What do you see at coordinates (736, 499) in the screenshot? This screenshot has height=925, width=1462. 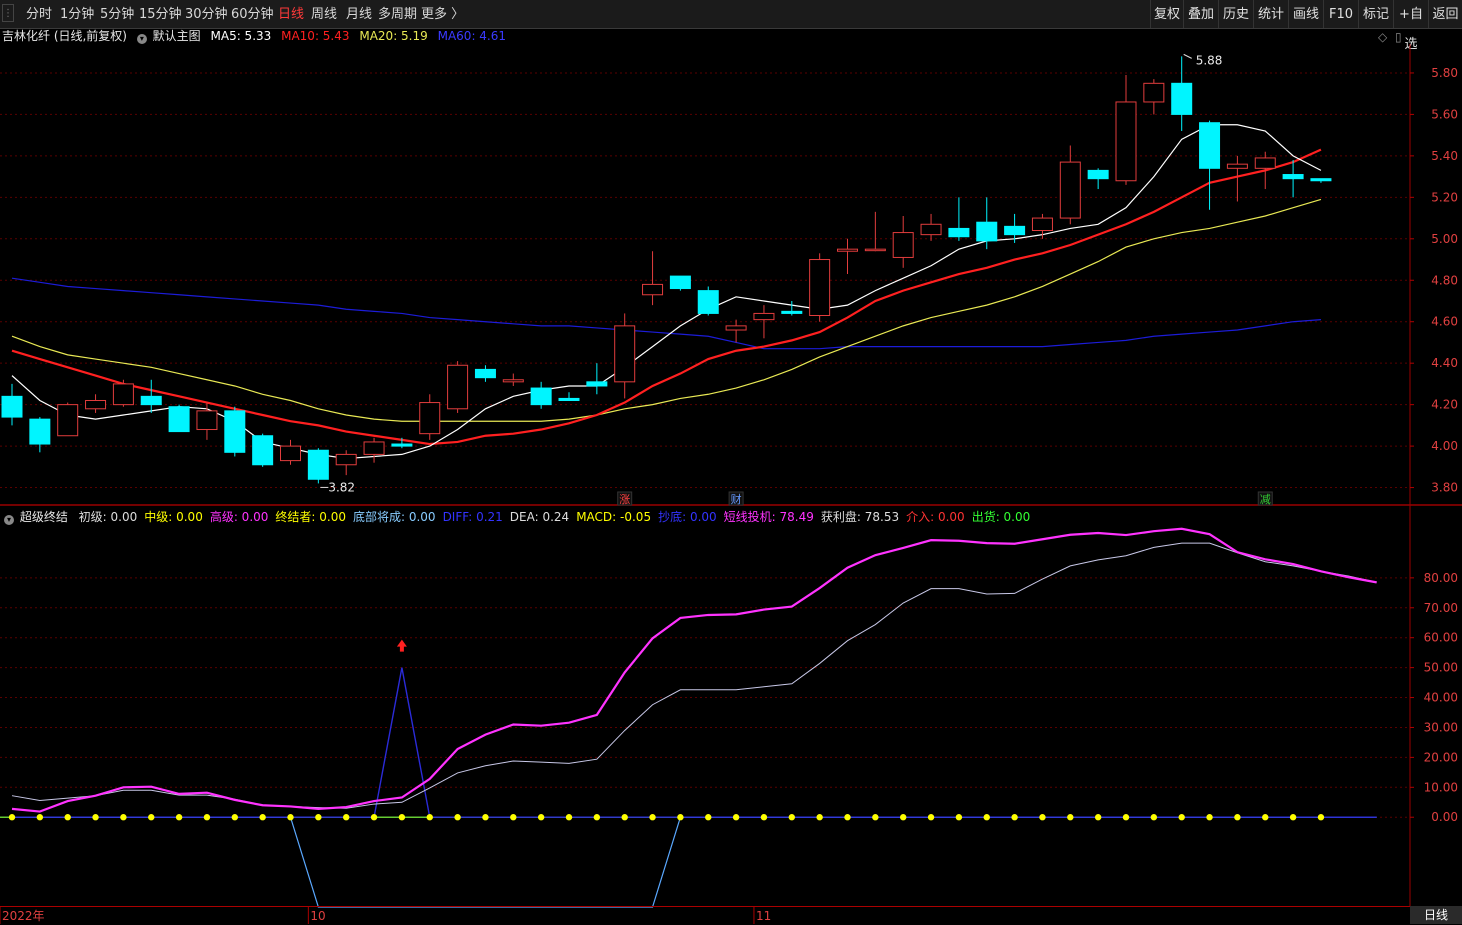 I see `event-marker-1: 财` at bounding box center [736, 499].